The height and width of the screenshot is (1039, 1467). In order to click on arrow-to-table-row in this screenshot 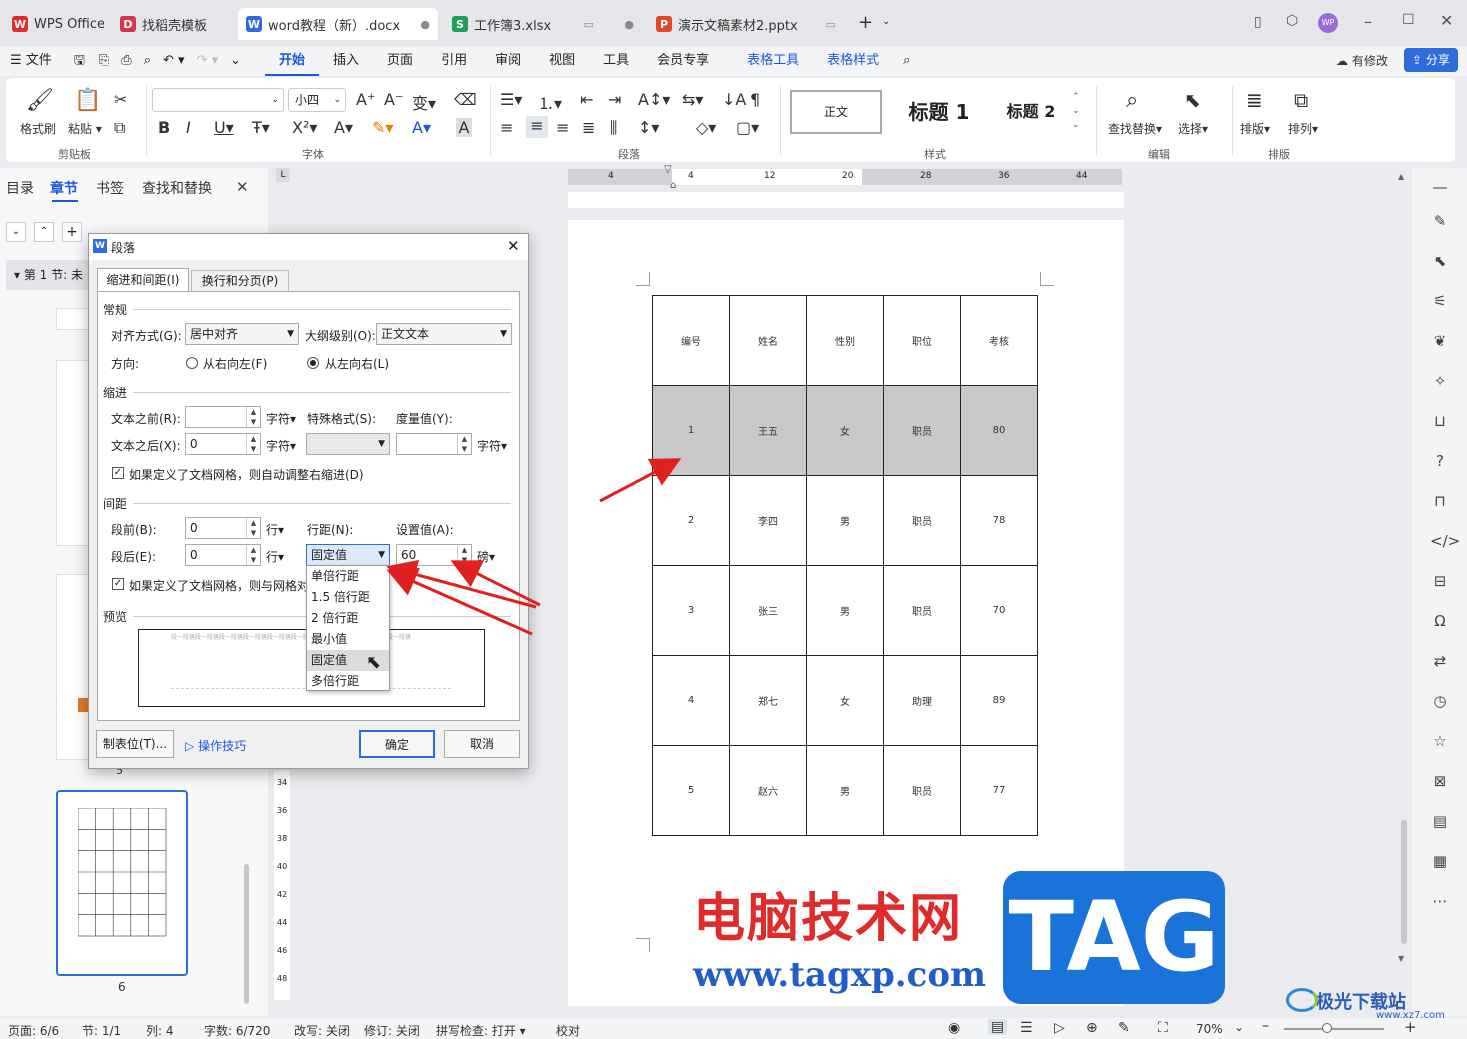, I will do `click(640, 480)`.